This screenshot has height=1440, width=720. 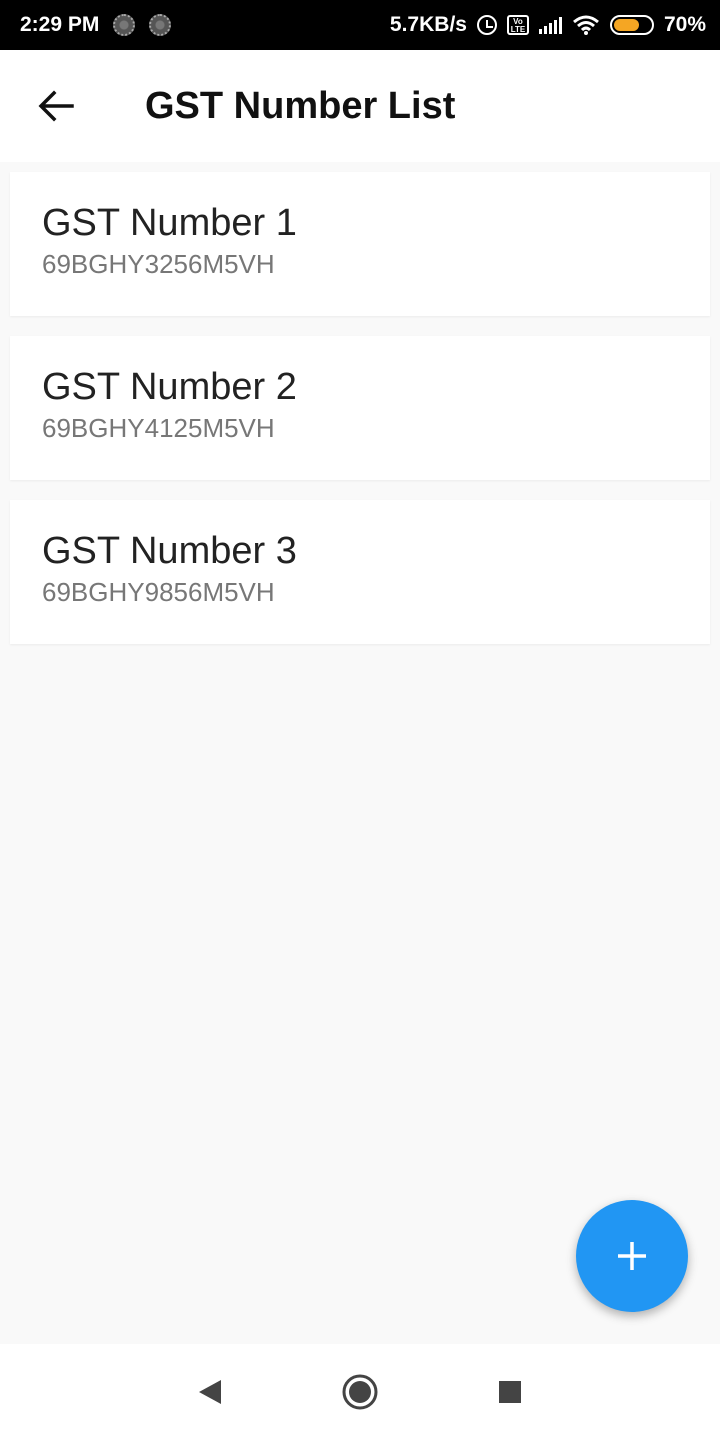 I want to click on nav-recents-button, so click(x=510, y=1392).